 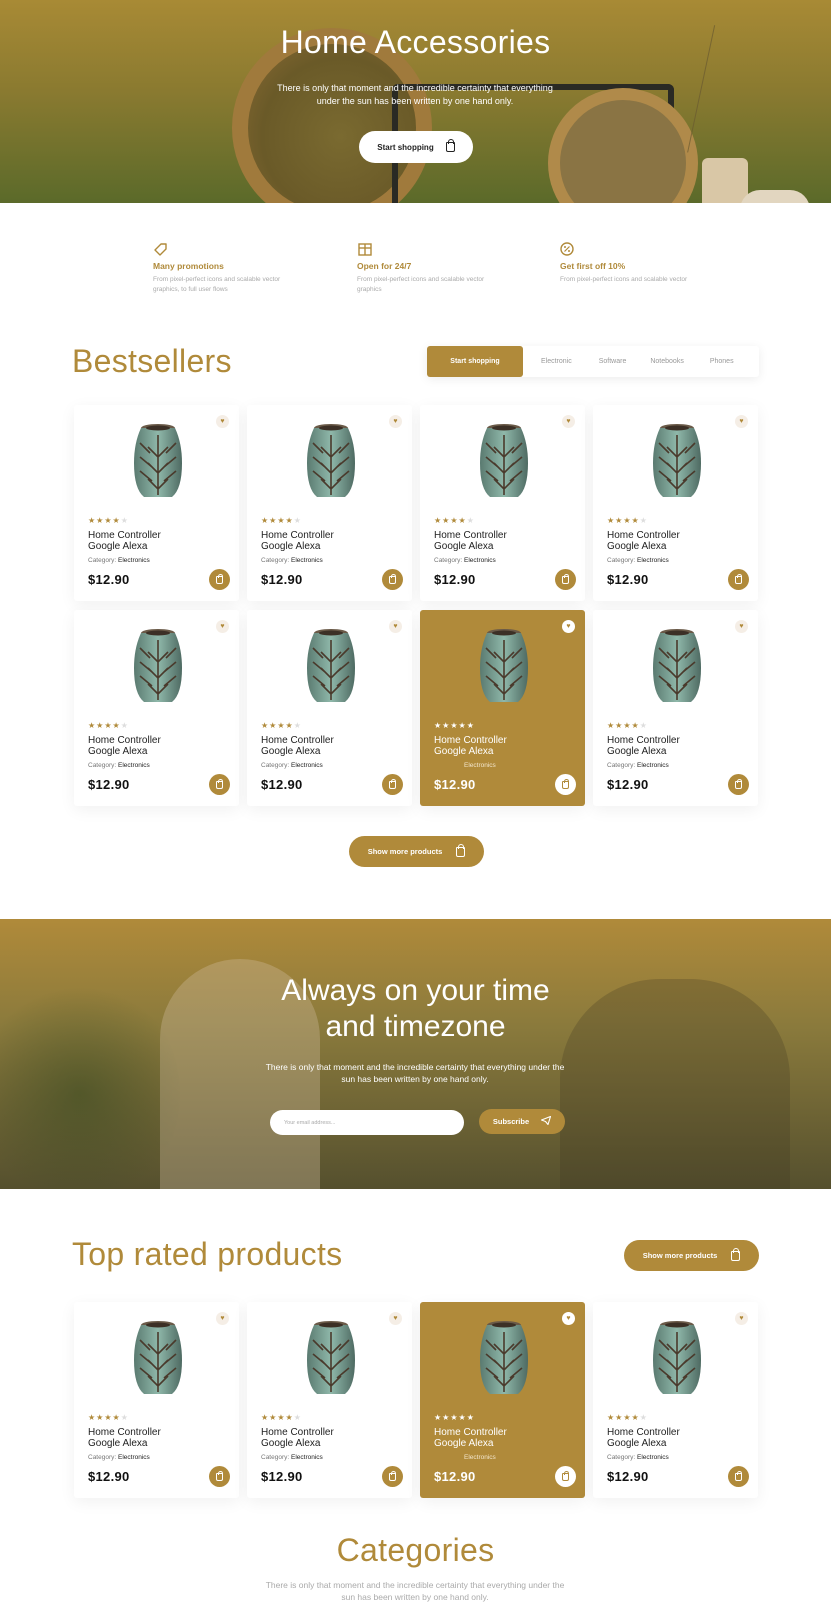 What do you see at coordinates (416, 147) in the screenshot?
I see `start-shopping-button: Start shopping` at bounding box center [416, 147].